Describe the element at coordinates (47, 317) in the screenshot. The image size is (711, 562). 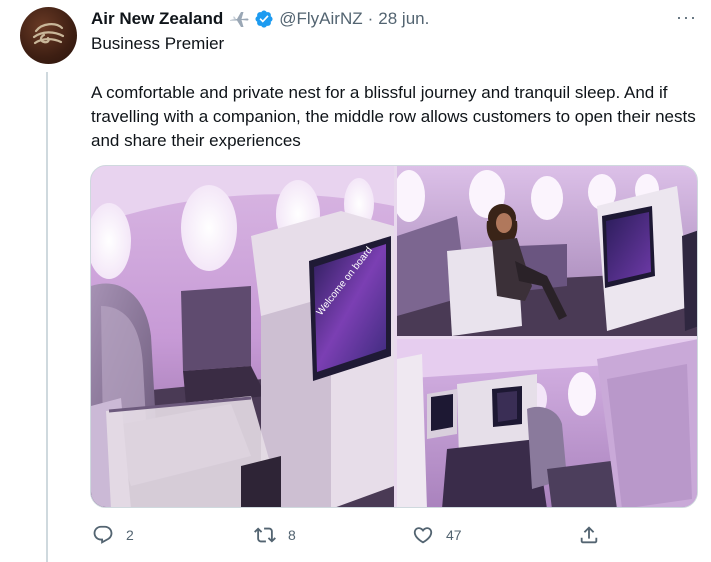
I see `thread-line` at that location.